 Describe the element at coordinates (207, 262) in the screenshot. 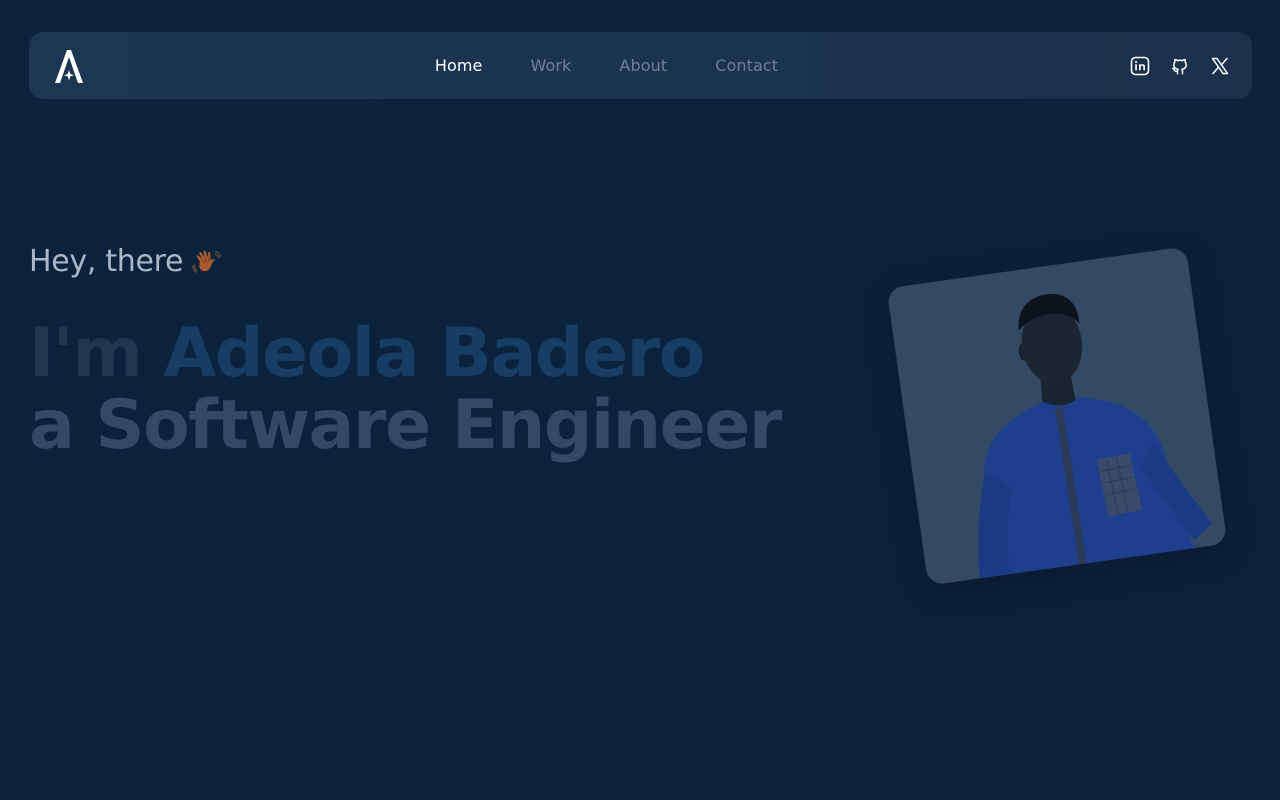

I see `waving-hand-icon` at that location.